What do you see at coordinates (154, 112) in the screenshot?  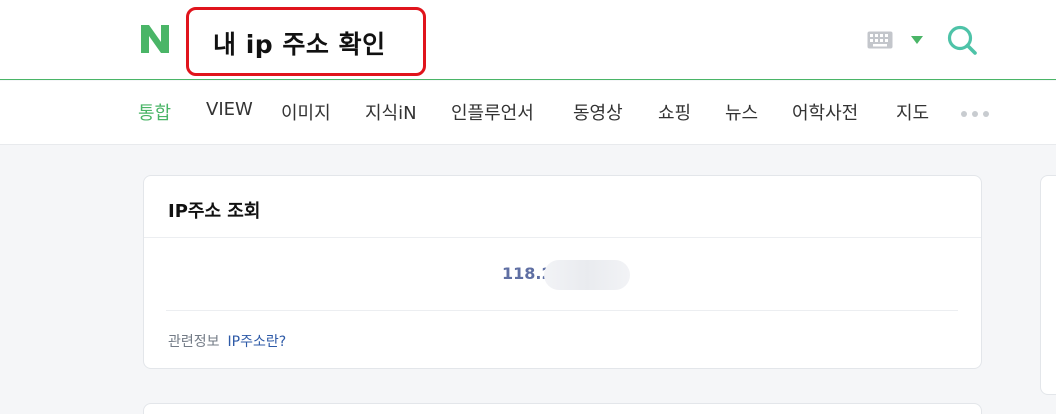 I see `tab-integrated: 통합` at bounding box center [154, 112].